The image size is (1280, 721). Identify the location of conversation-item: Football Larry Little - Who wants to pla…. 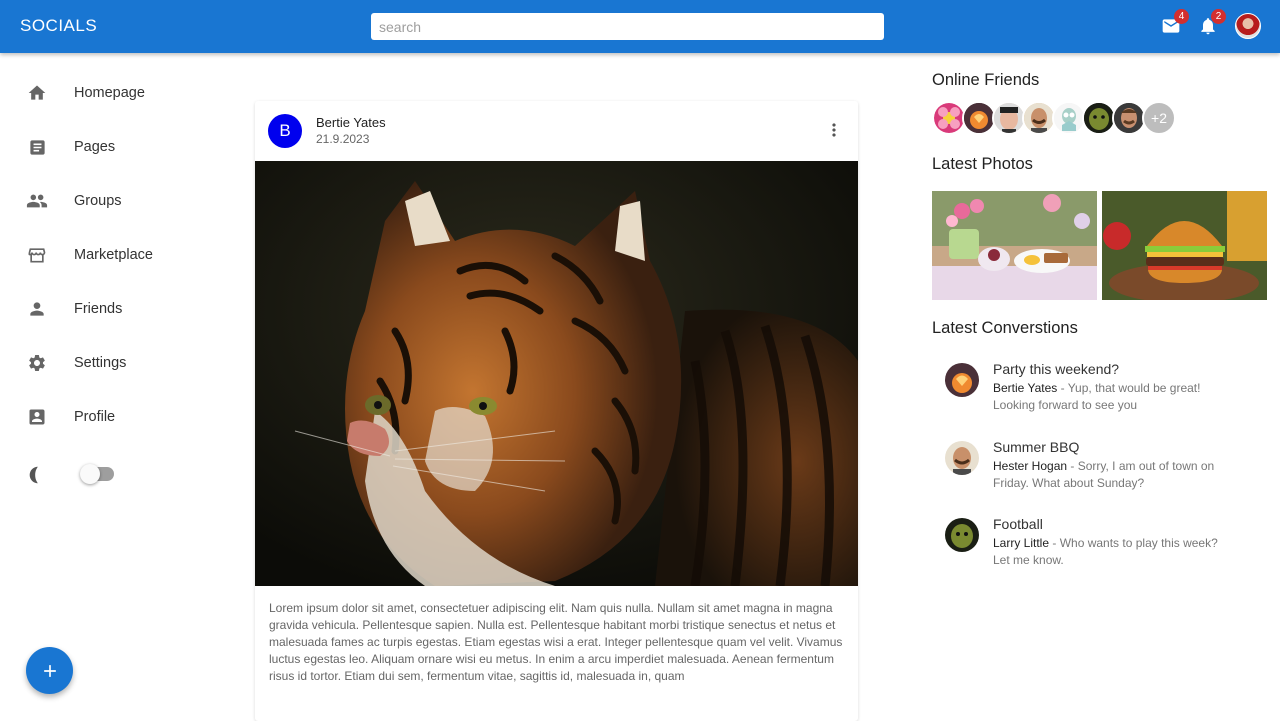
(1097, 551).